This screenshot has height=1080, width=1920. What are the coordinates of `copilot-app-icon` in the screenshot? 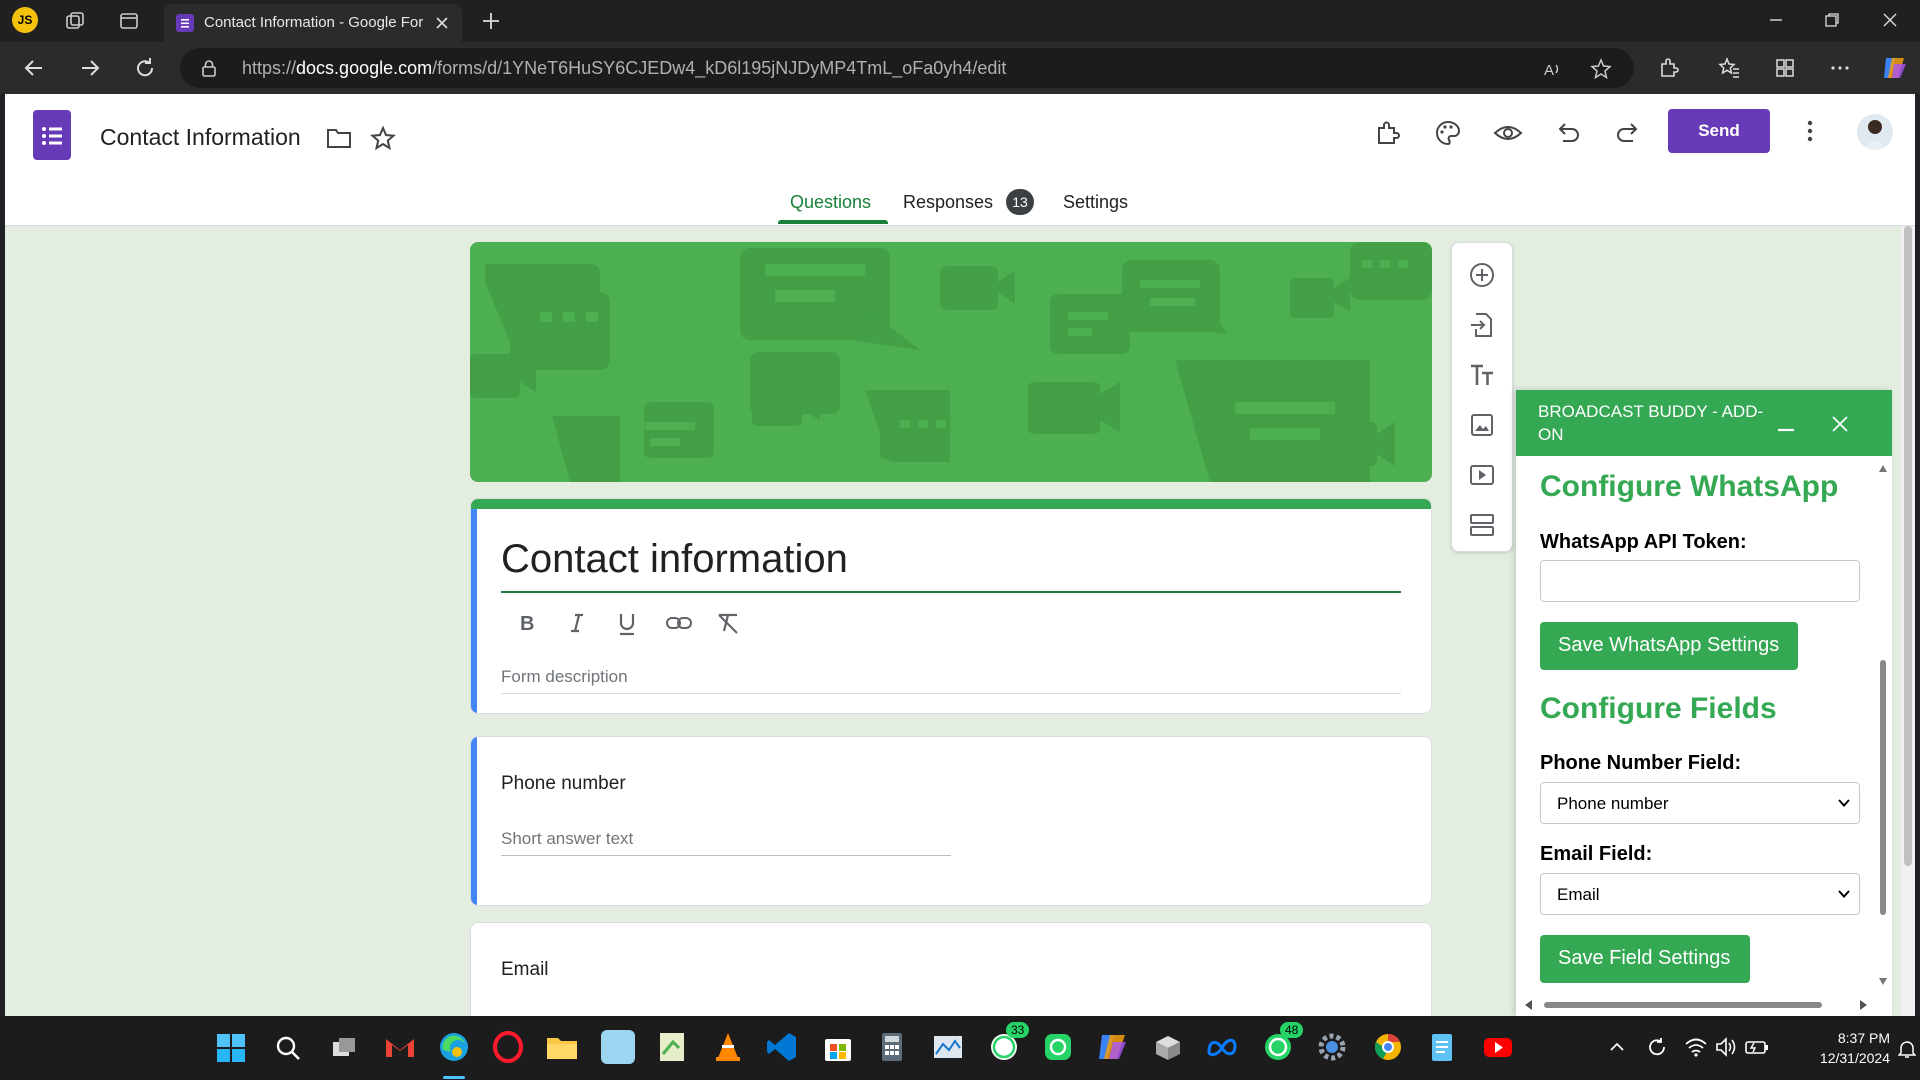 It's located at (1112, 1047).